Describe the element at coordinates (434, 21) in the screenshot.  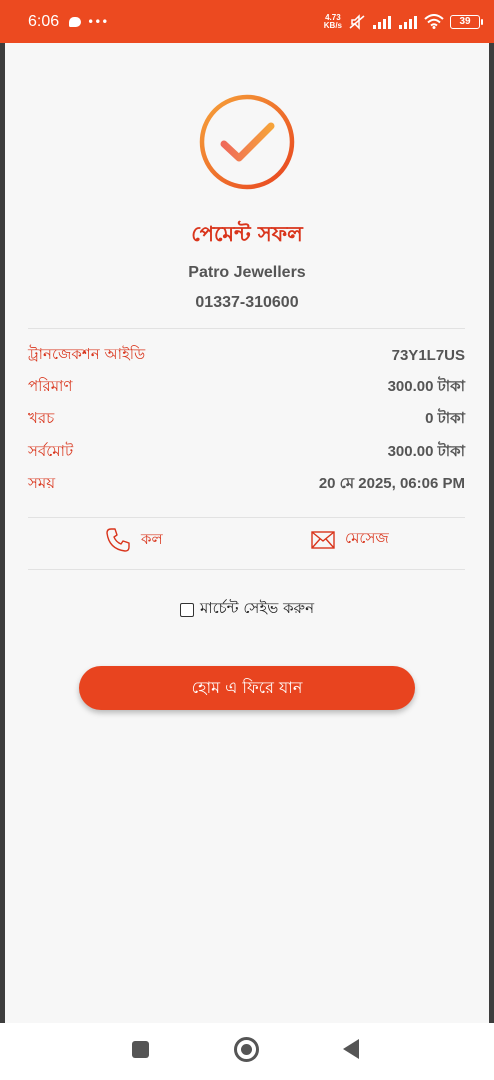
I see `wifi-icon` at that location.